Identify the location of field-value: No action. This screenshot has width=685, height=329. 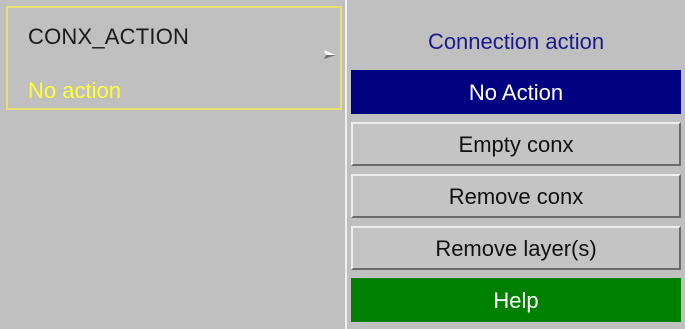
(74, 90).